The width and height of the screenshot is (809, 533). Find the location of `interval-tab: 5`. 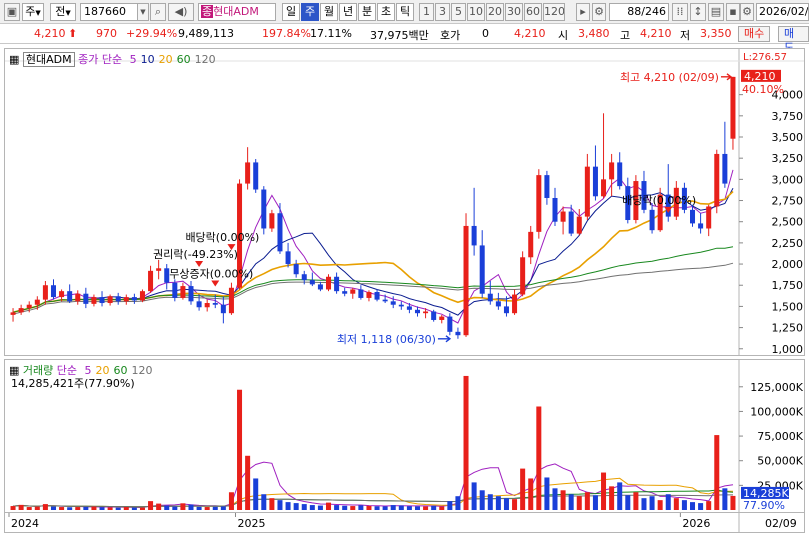

interval-tab: 5 is located at coordinates (458, 12).